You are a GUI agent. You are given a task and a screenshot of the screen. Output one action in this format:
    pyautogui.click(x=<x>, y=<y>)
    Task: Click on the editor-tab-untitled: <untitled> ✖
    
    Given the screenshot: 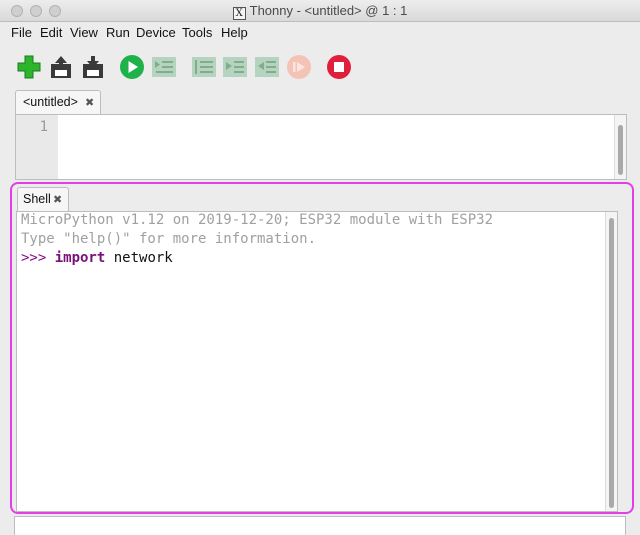 What is the action you would take?
    pyautogui.click(x=58, y=102)
    